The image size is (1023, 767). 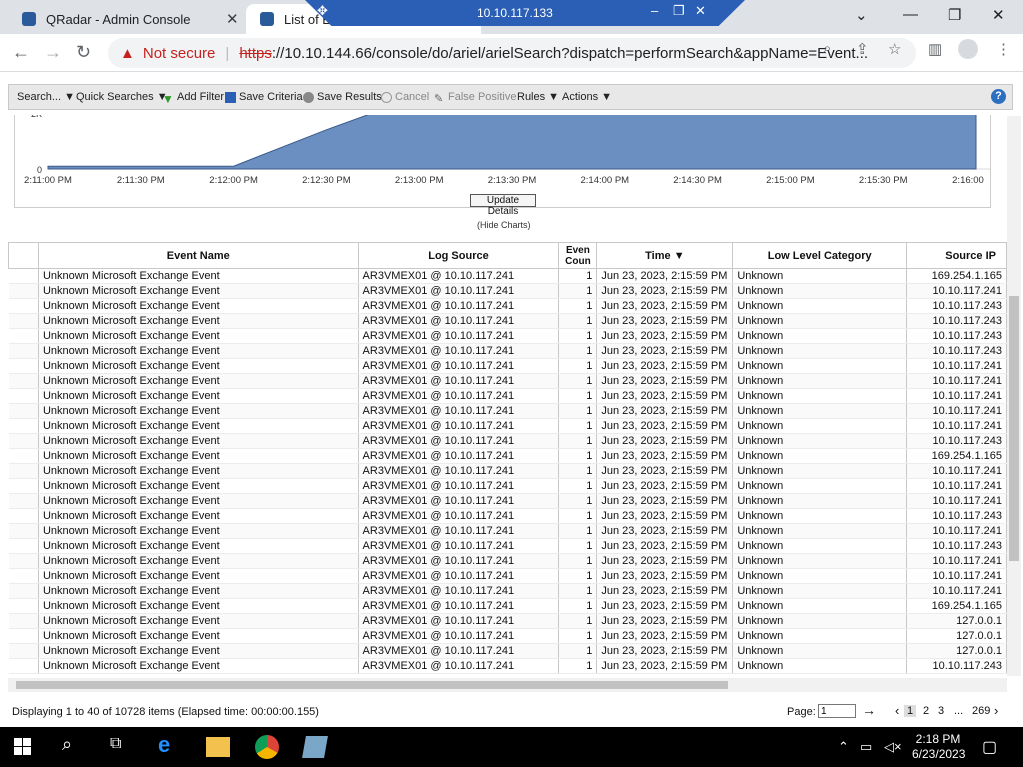 I want to click on column-header-time: Time ▼, so click(x=665, y=255).